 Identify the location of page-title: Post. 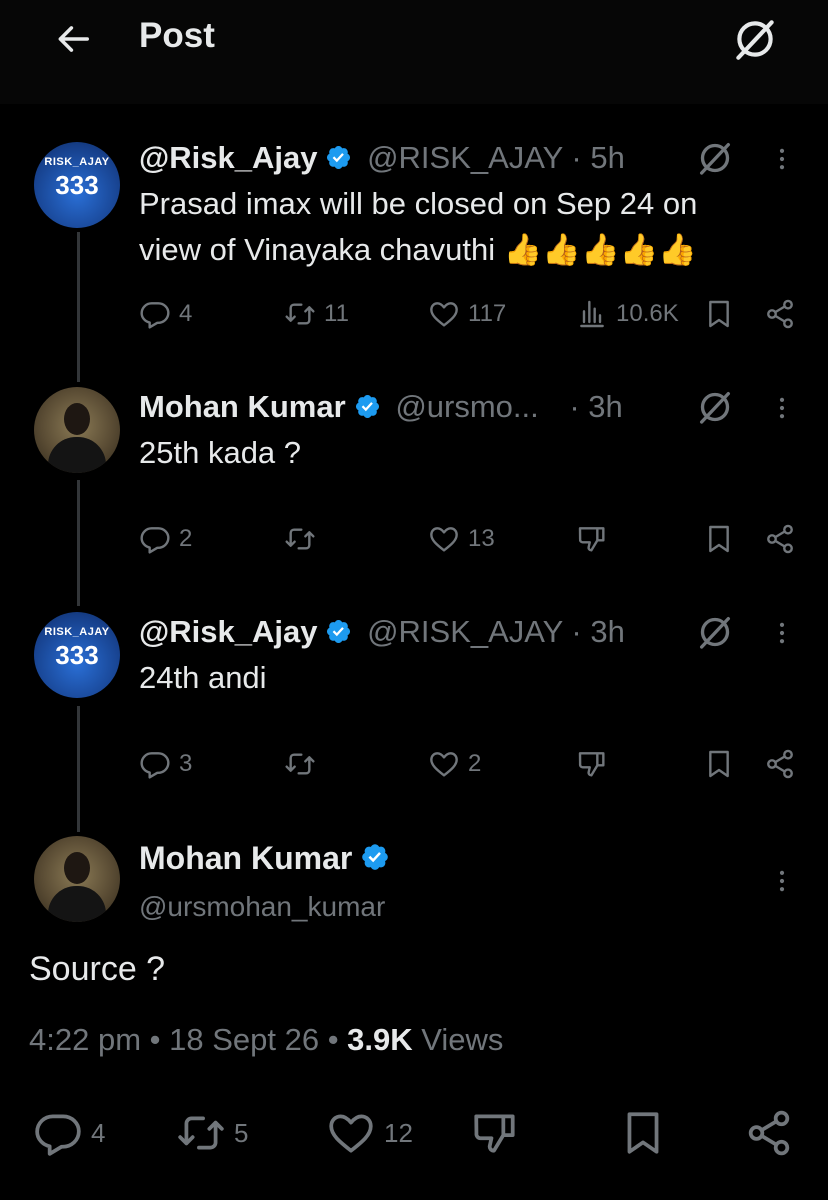
(177, 35).